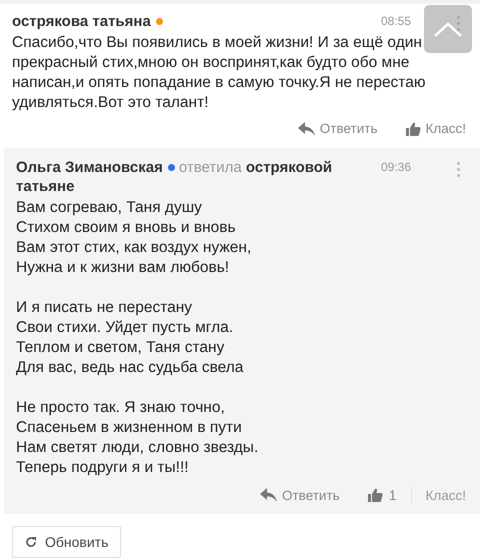 This screenshot has height=559, width=480. What do you see at coordinates (121, 348) in the screenshot?
I see `comment-text: Теплом и светом, Таня стану` at bounding box center [121, 348].